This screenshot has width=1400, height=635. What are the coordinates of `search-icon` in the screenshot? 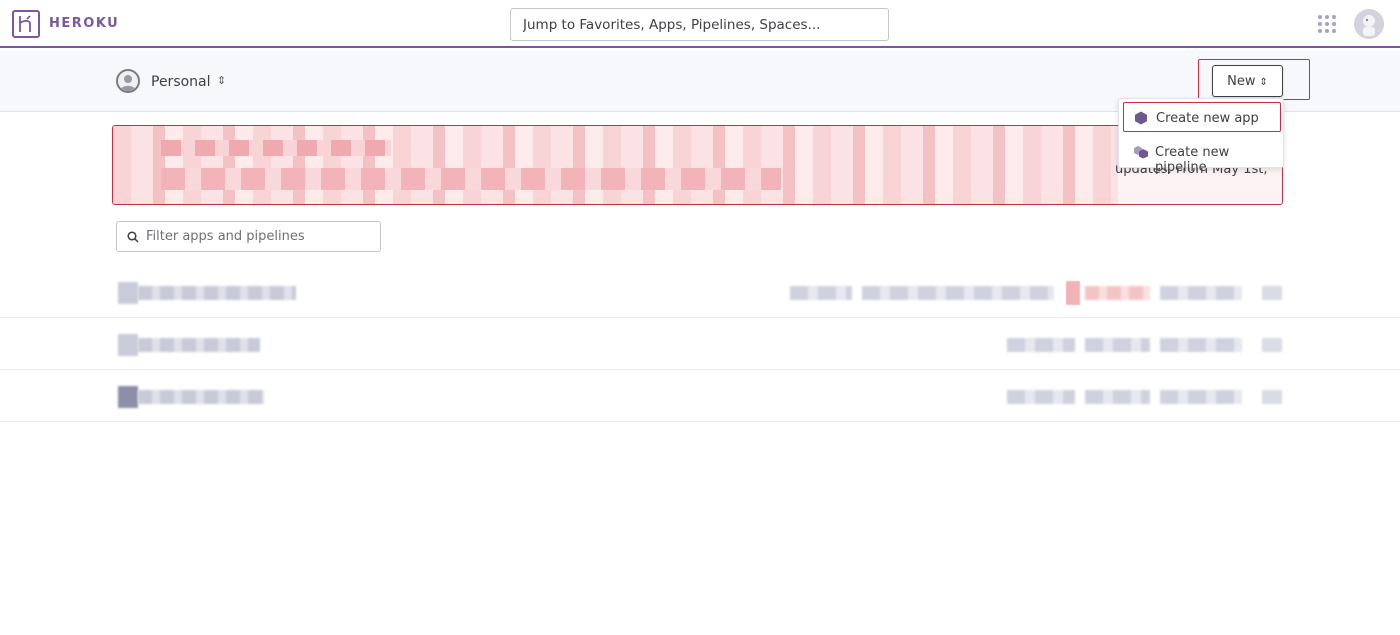 It's located at (133, 237).